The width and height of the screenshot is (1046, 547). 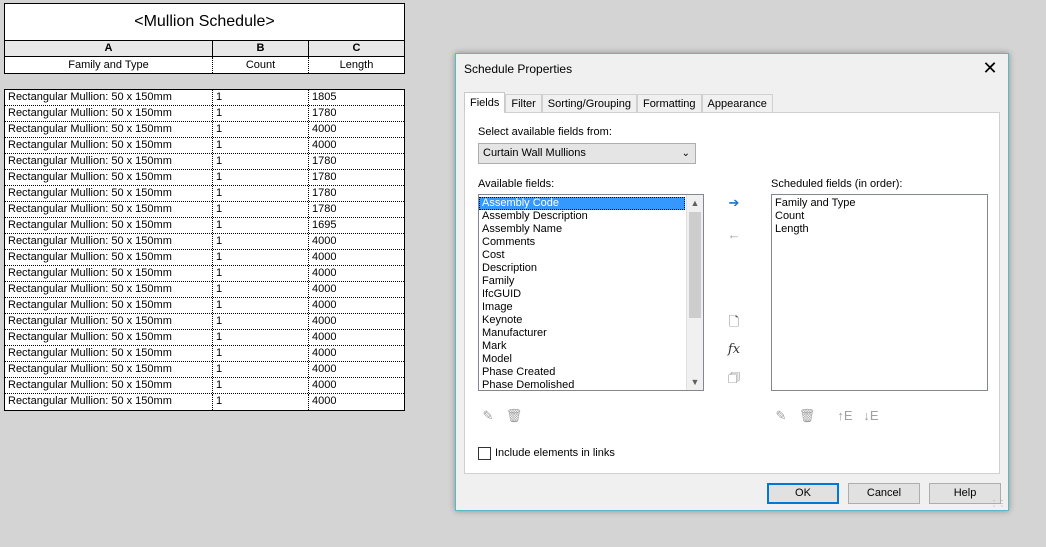 I want to click on tab-filter: Filter, so click(x=523, y=103).